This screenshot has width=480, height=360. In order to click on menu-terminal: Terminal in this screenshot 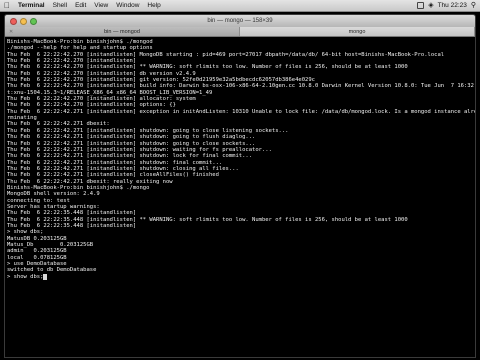, I will do `click(31, 5)`.